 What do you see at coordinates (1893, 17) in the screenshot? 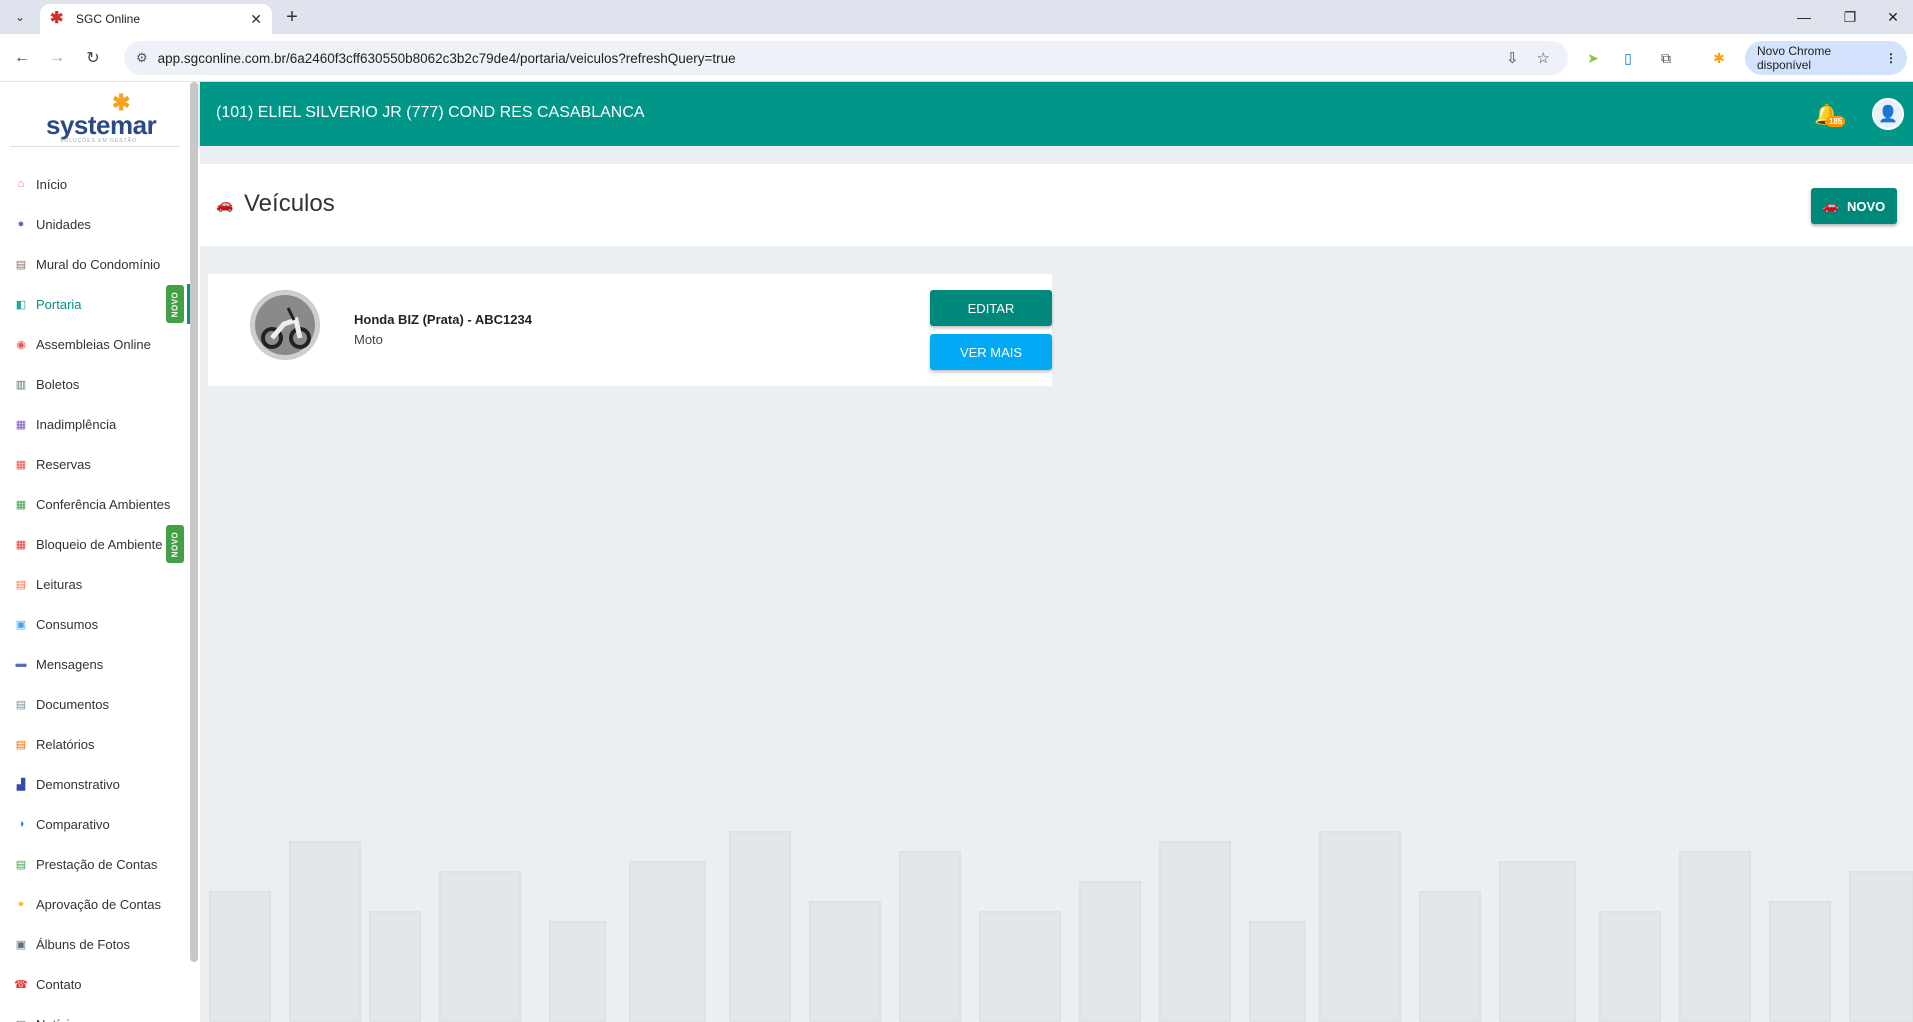
I see `window-close-button: ✕` at bounding box center [1893, 17].